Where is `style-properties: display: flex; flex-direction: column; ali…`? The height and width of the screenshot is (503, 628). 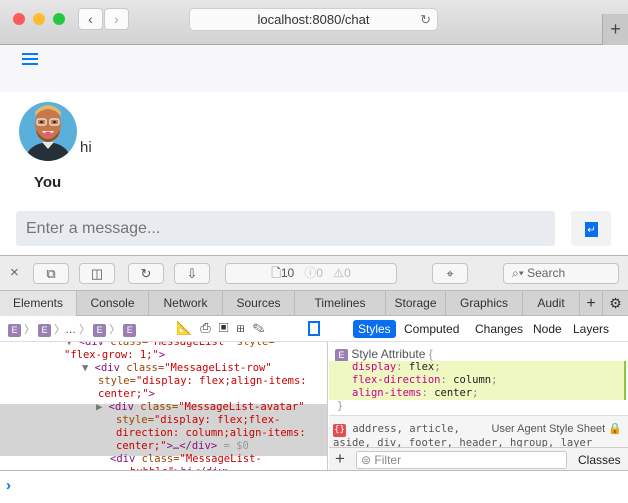 style-properties: display: flex; flex-direction: column; ali… is located at coordinates (477, 380).